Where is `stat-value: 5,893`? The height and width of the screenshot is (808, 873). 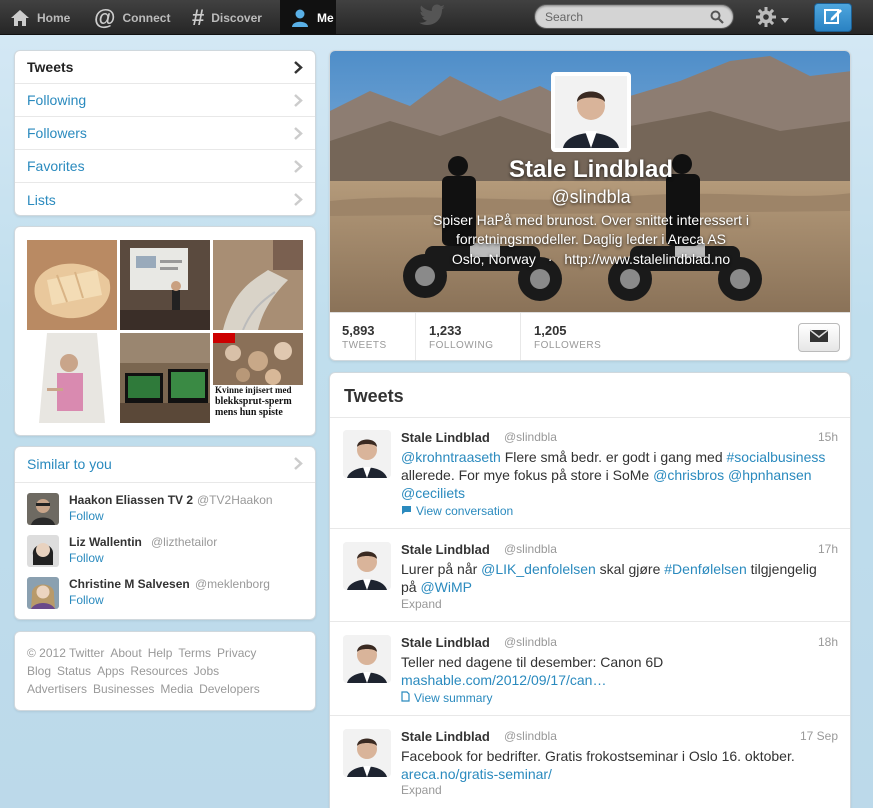
stat-value: 5,893 is located at coordinates (358, 330).